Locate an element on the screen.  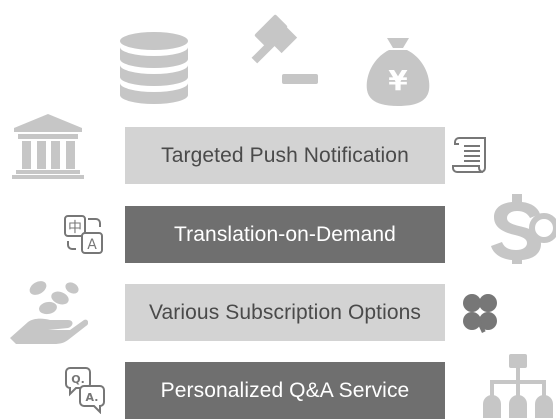
feature-bar-push-notification: Targeted Push Notification is located at coordinates (285, 155).